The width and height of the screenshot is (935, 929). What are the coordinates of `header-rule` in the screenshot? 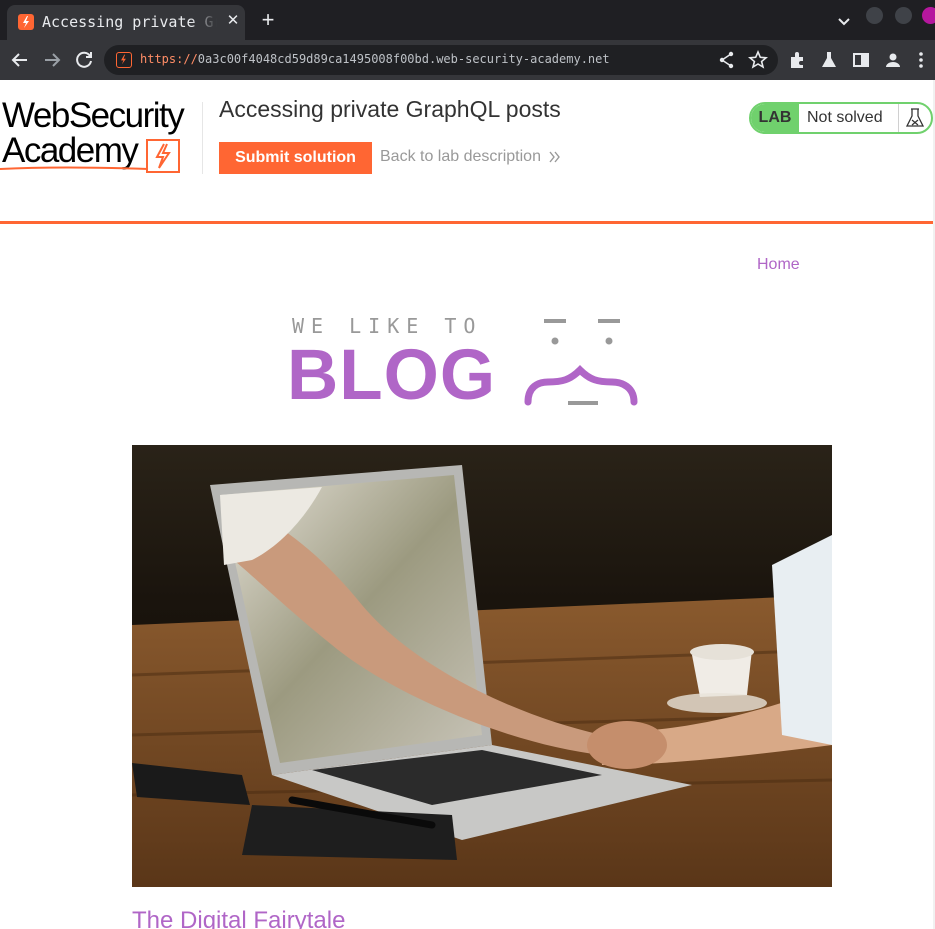 It's located at (466, 222).